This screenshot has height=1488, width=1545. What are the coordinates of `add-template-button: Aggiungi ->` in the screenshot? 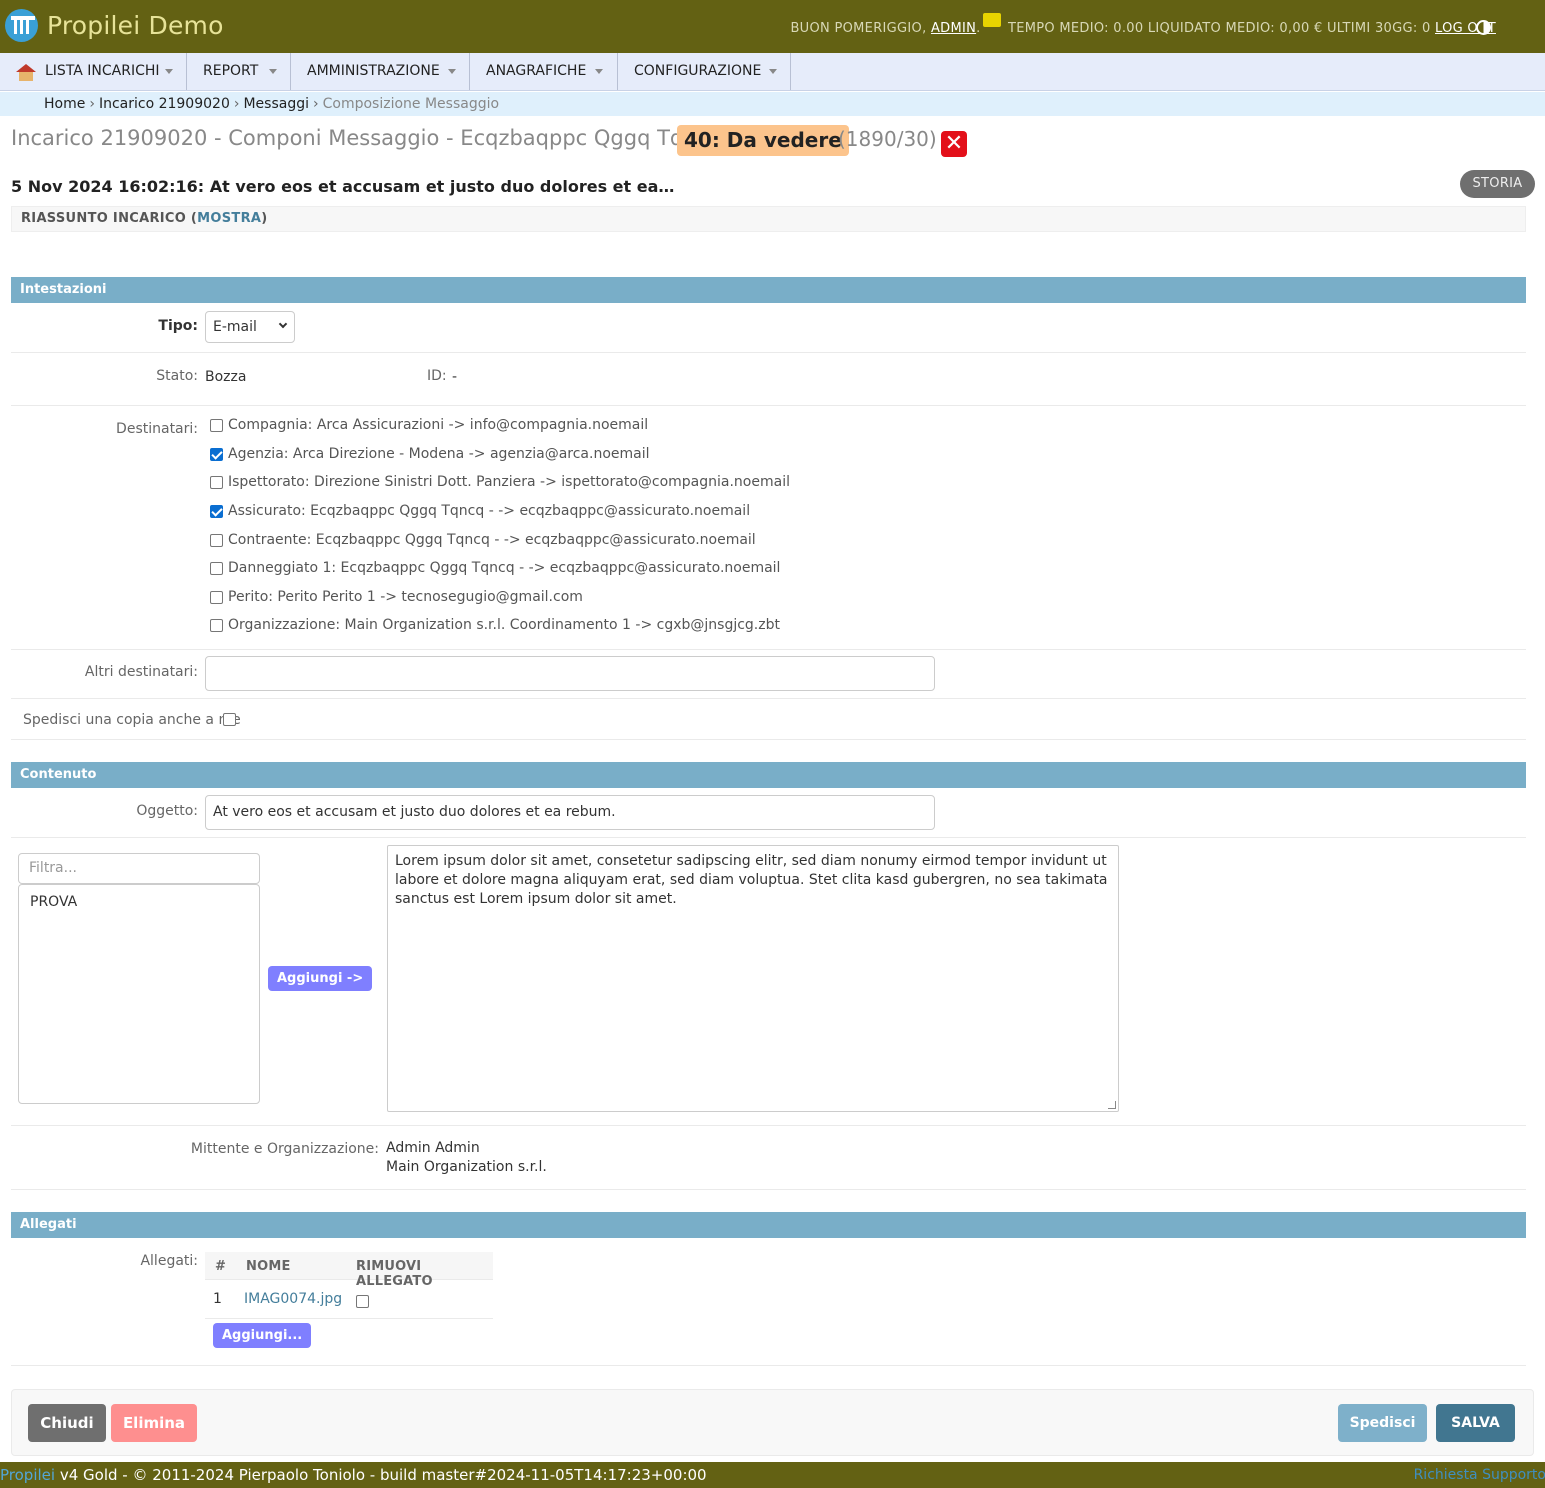 It's located at (320, 978).